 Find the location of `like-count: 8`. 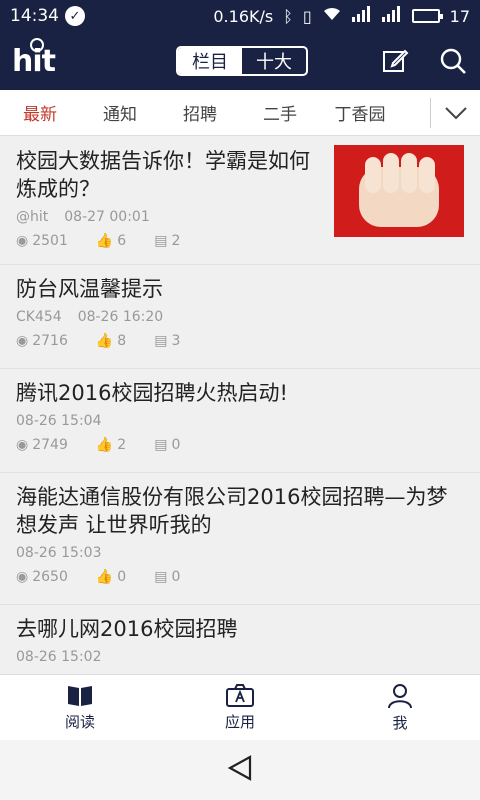

like-count: 8 is located at coordinates (122, 341).